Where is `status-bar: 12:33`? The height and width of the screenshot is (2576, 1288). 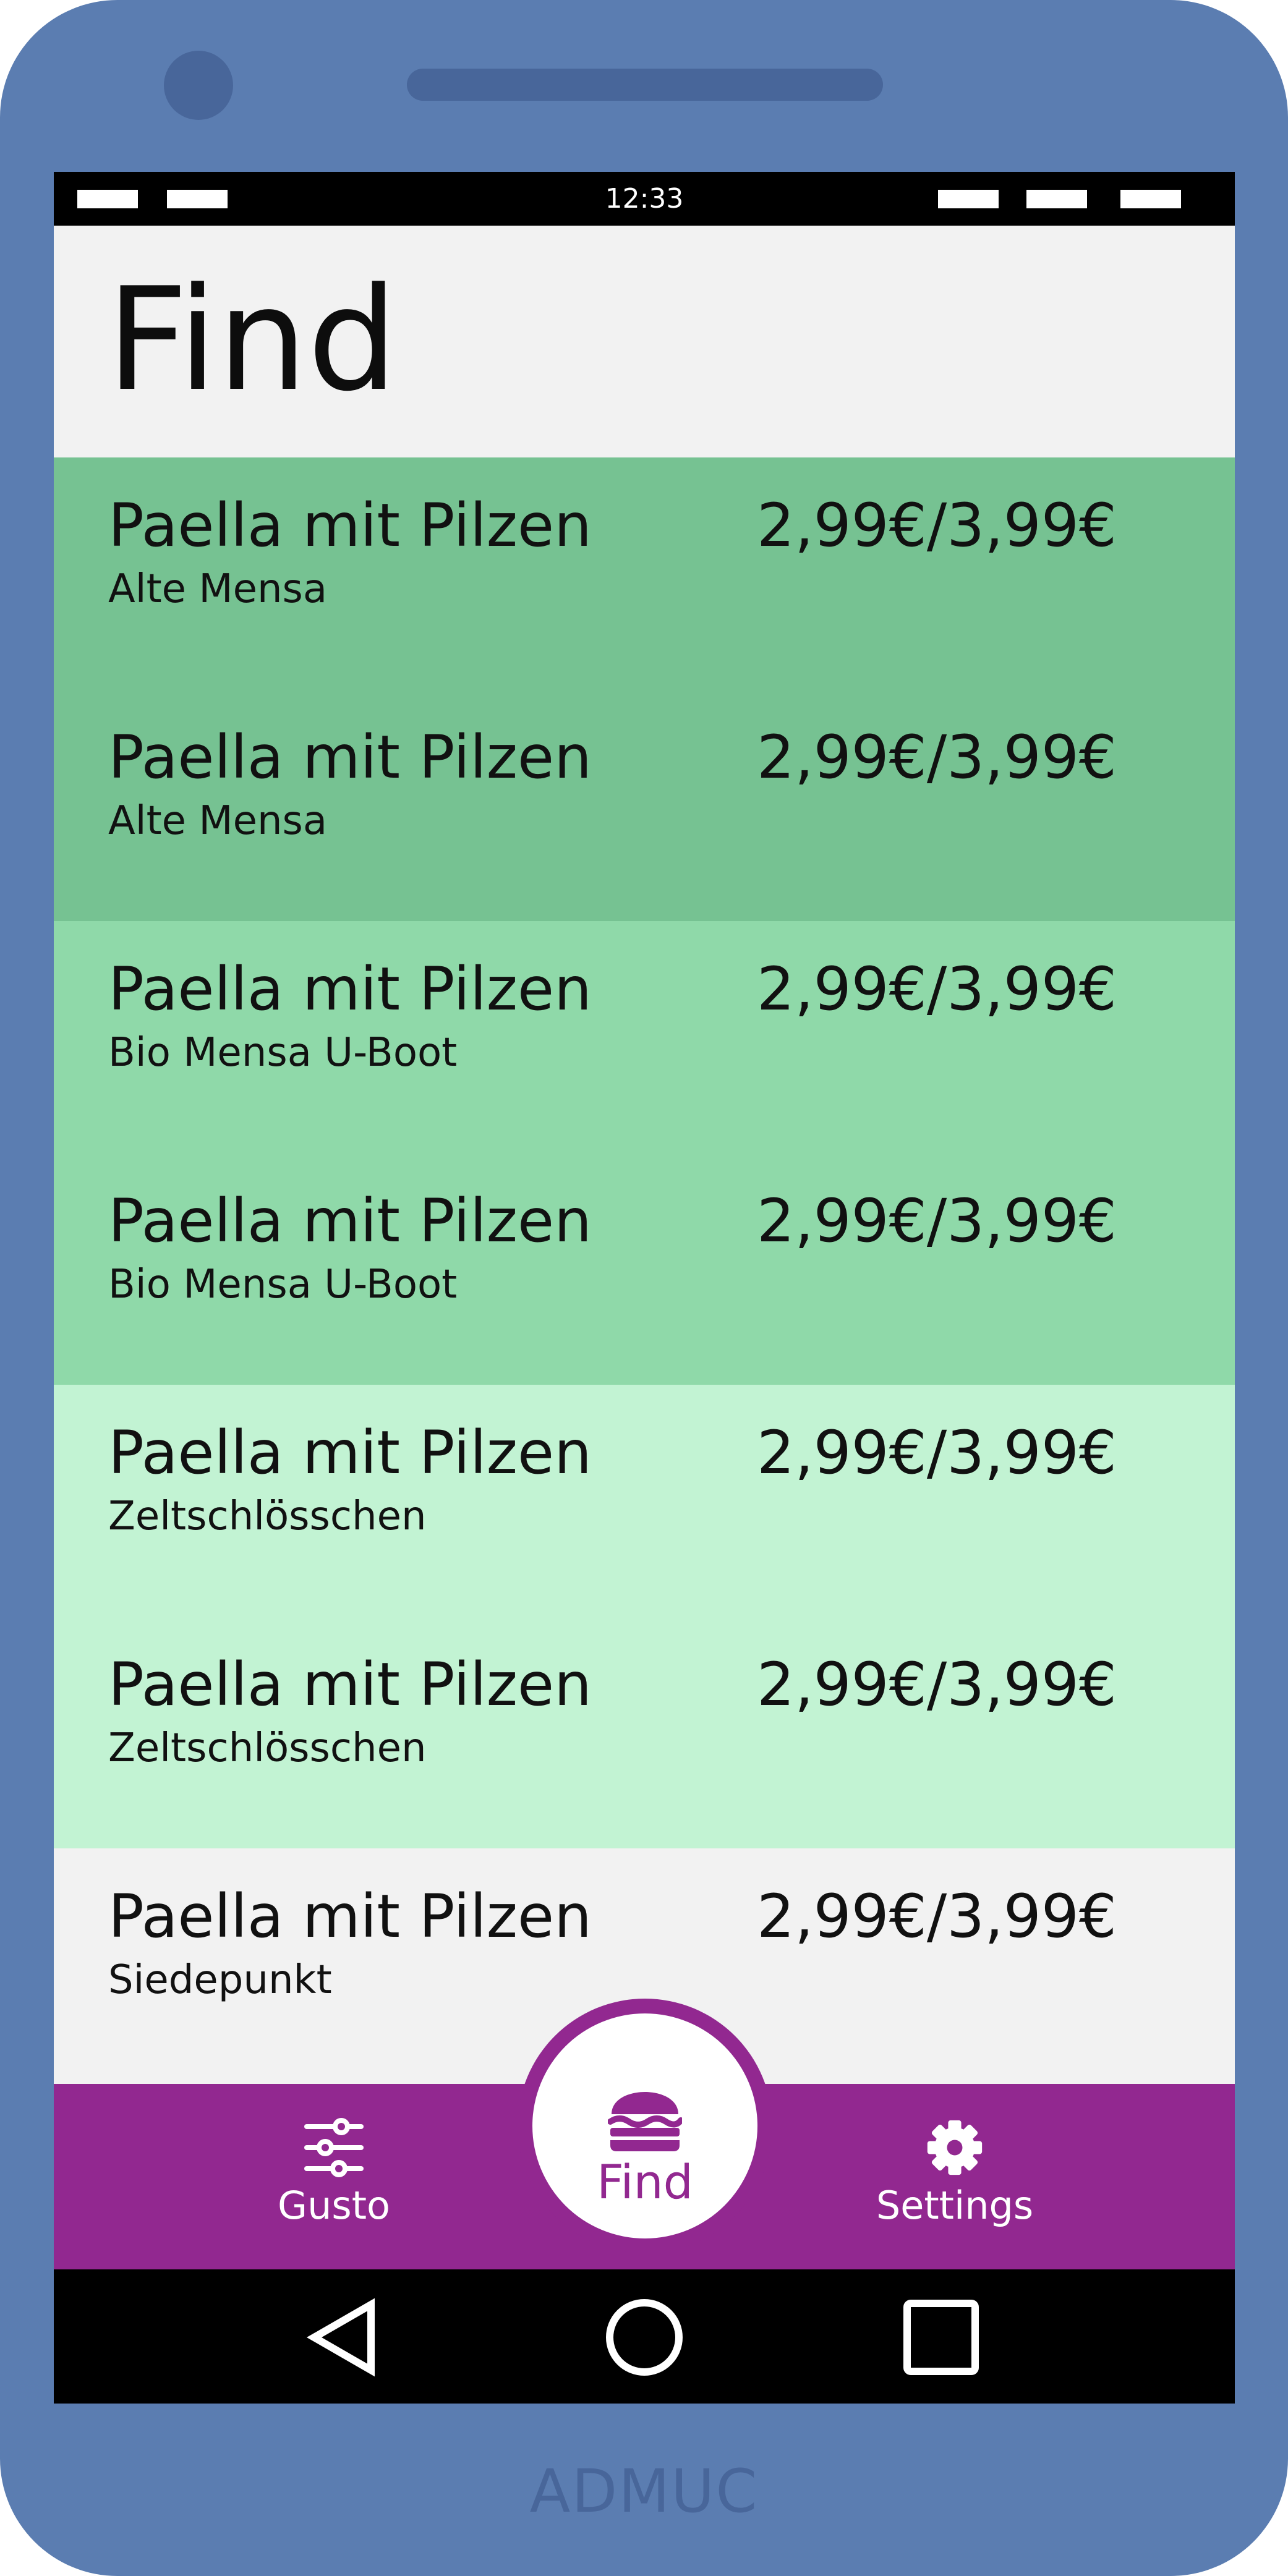
status-bar: 12:33 is located at coordinates (644, 199).